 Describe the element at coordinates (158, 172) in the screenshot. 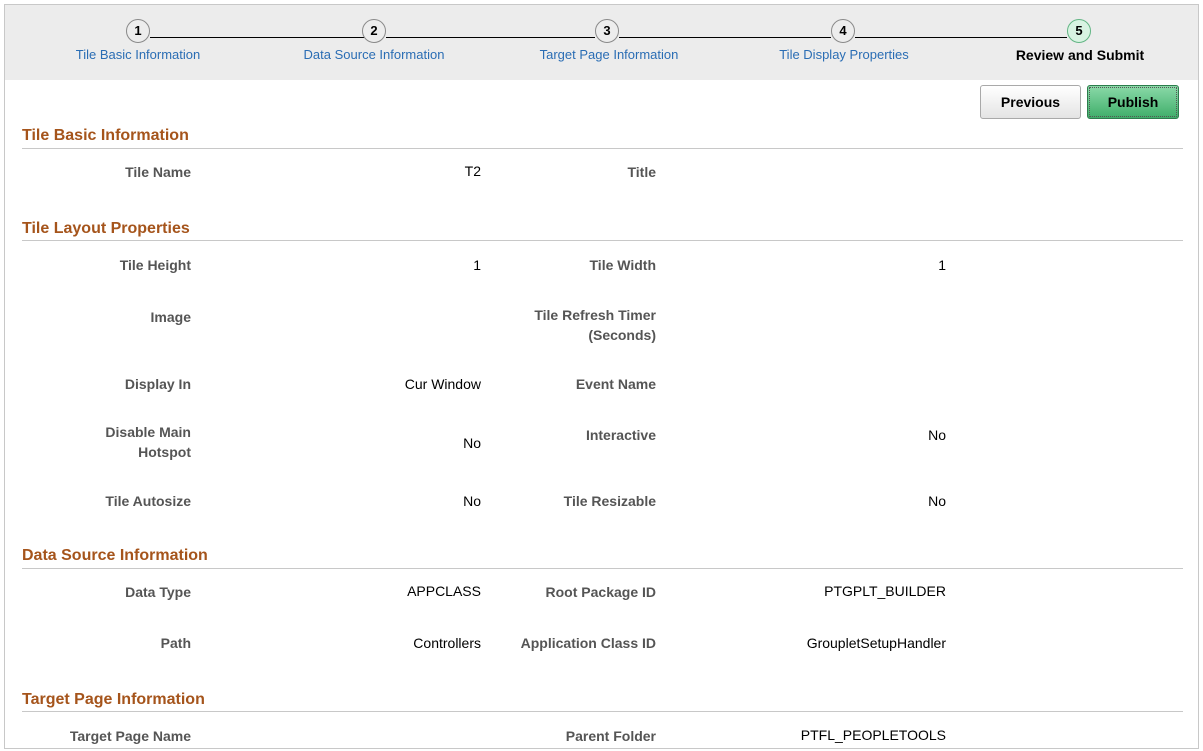

I see `tile-name-label: Tile Name` at that location.